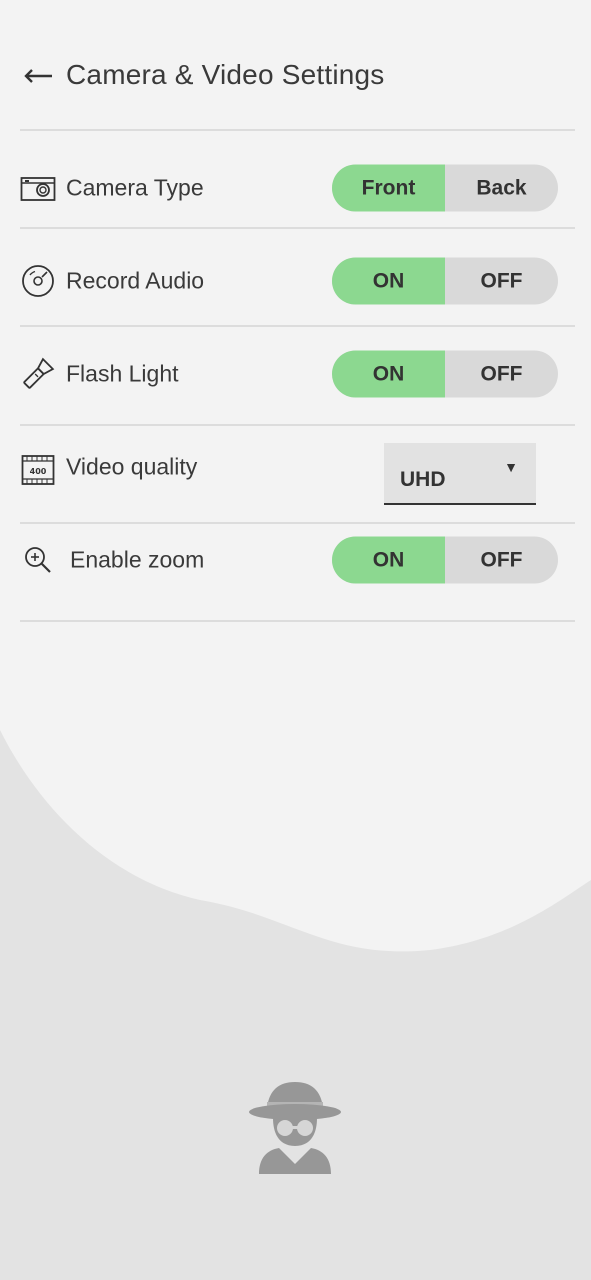  Describe the element at coordinates (38, 560) in the screenshot. I see `zoom-in-icon` at that location.